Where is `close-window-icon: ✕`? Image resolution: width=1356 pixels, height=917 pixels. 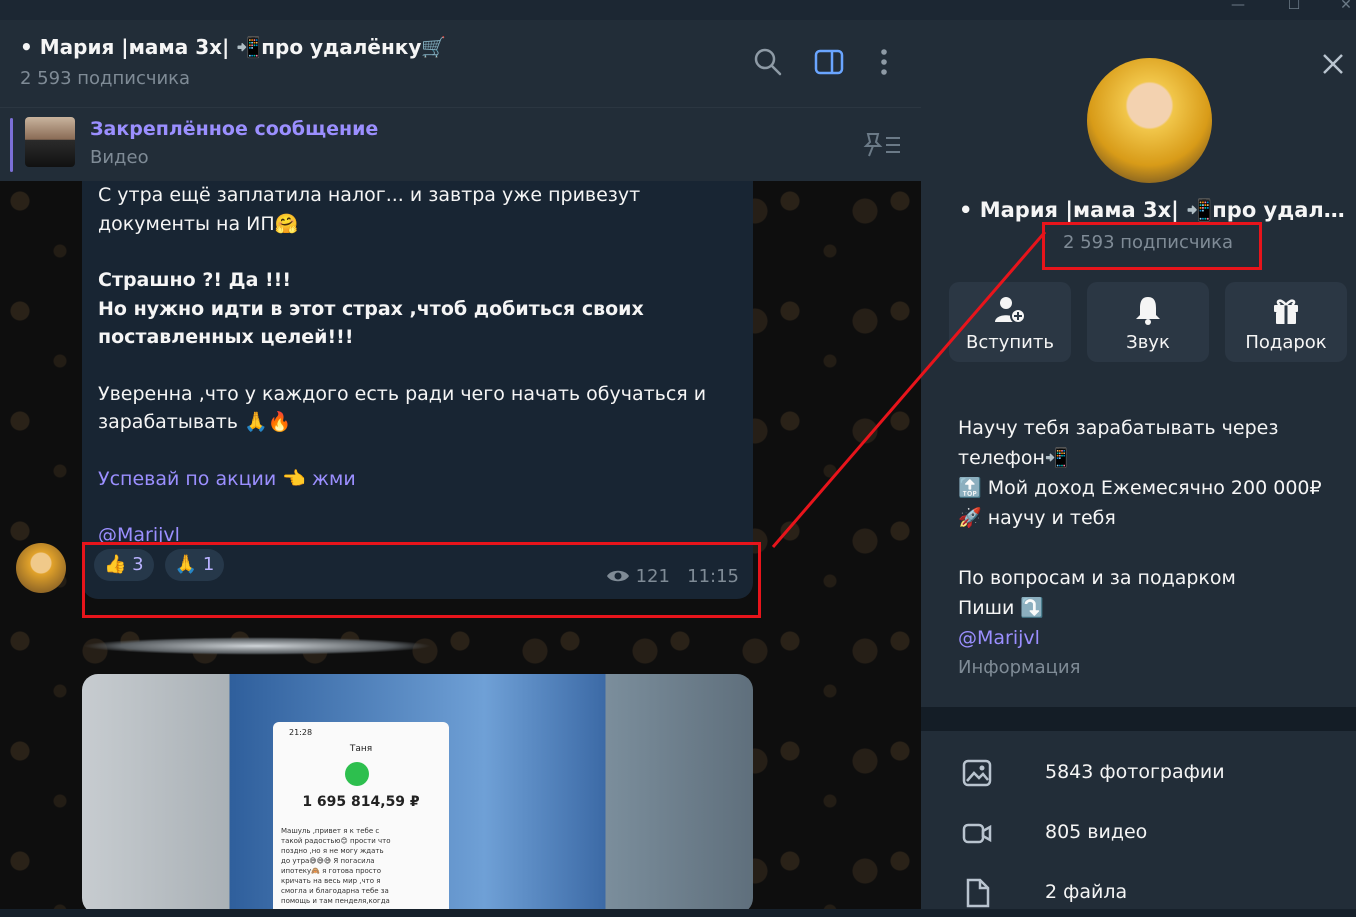
close-window-icon: ✕ is located at coordinates (1341, 7).